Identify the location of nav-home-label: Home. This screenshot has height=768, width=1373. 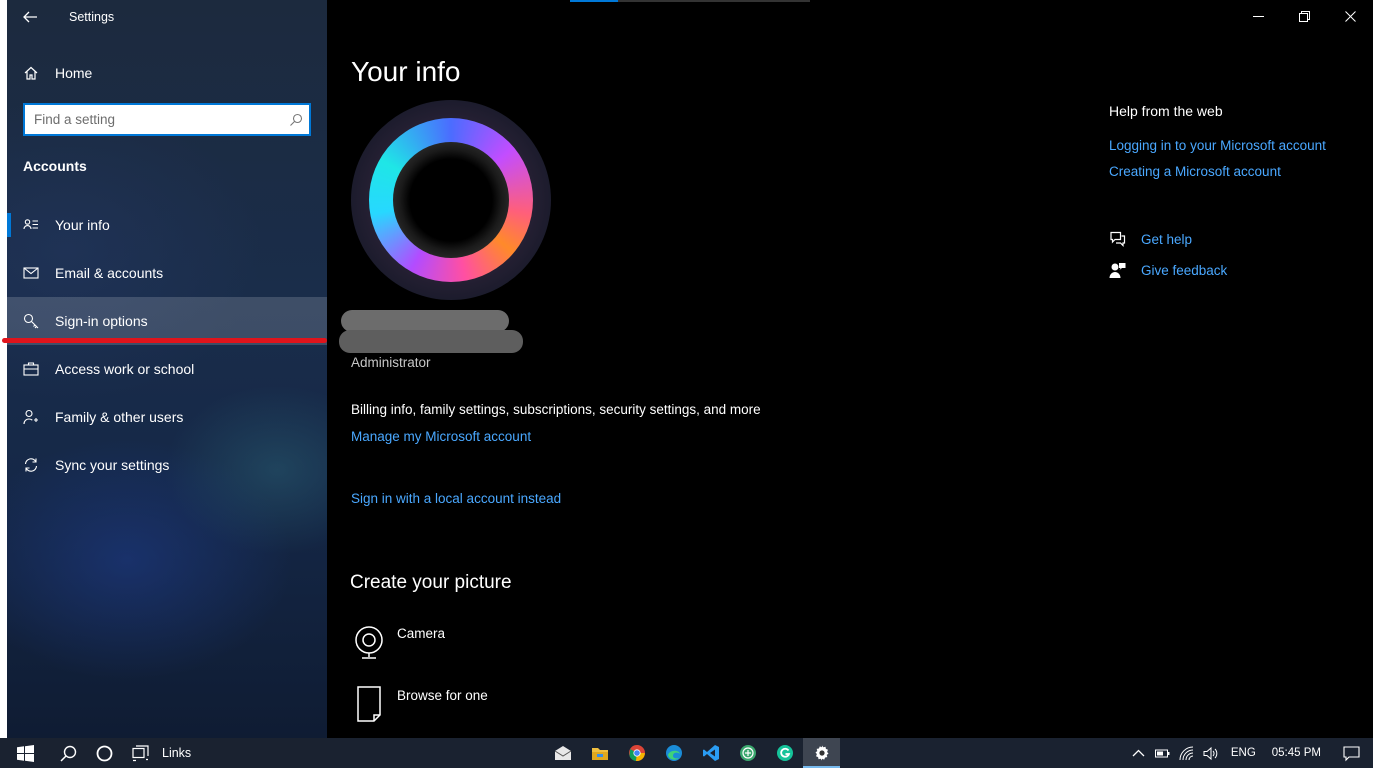
(74, 73).